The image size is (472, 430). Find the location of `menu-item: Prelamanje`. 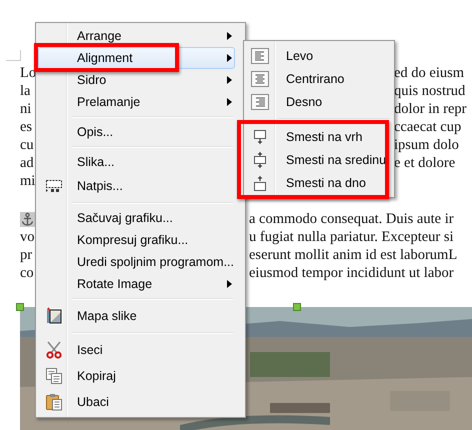

menu-item: Prelamanje is located at coordinates (136, 102).